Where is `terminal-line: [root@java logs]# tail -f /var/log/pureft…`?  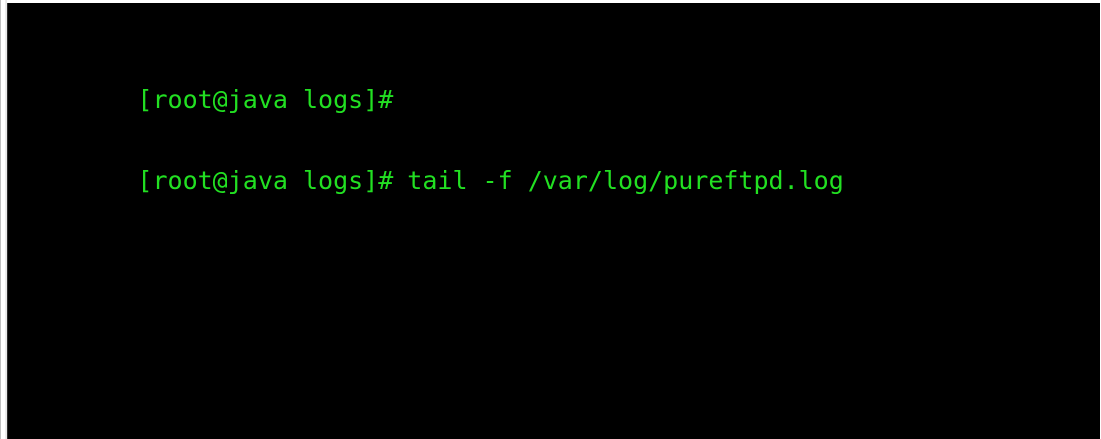
terminal-line: [root@java logs]# tail -f /var/log/pureft… is located at coordinates (554, 167).